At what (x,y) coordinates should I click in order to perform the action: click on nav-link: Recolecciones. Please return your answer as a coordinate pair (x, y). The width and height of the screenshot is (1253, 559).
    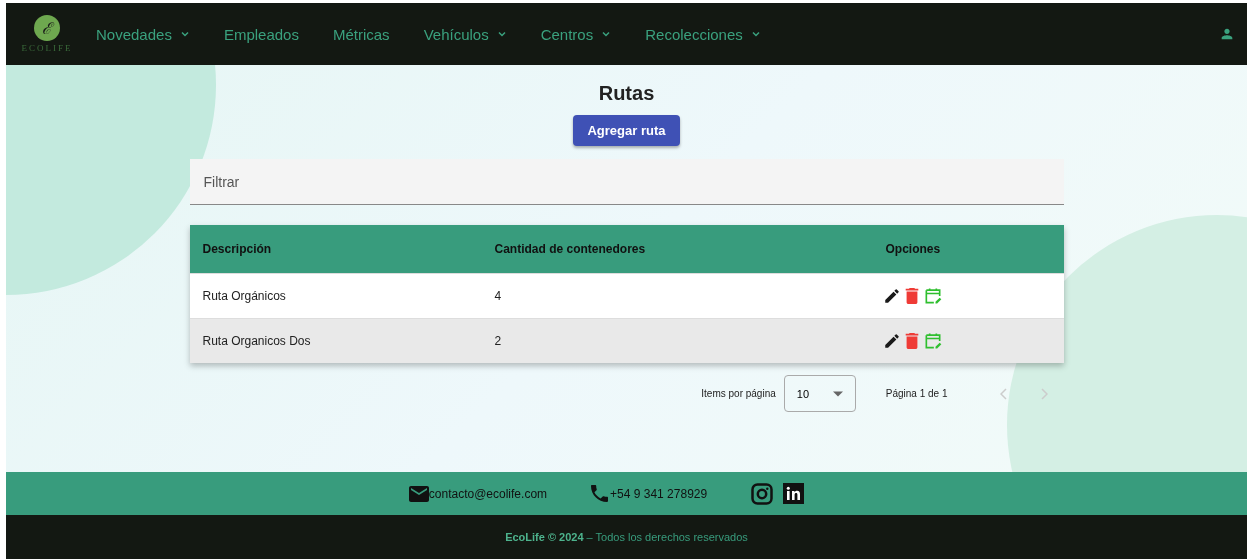
    Looking at the image, I should click on (703, 34).